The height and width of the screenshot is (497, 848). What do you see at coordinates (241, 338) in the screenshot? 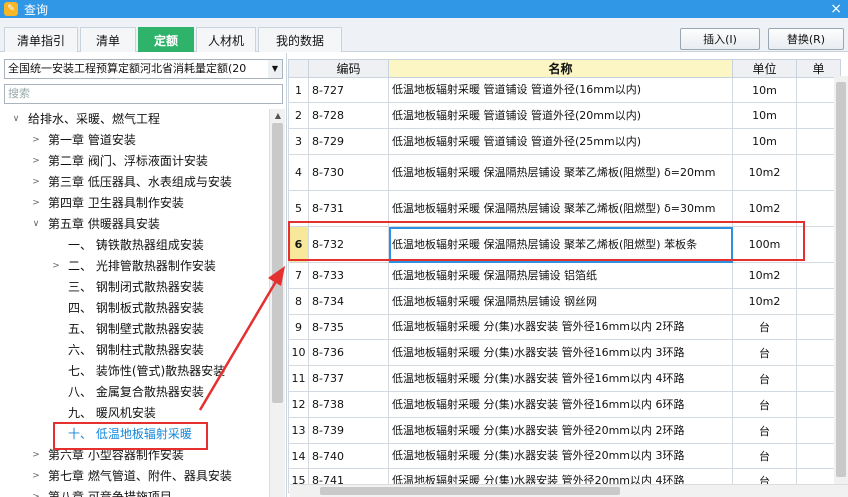
I see `annotation-arrow-icon` at bounding box center [241, 338].